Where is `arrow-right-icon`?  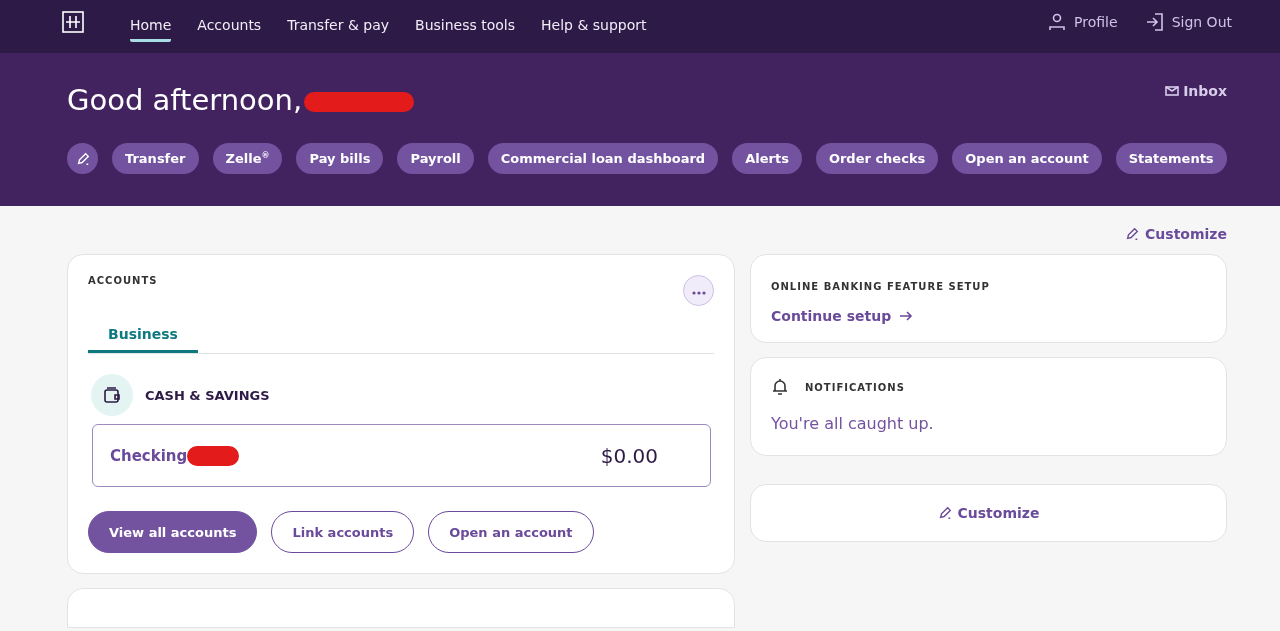
arrow-right-icon is located at coordinates (906, 316).